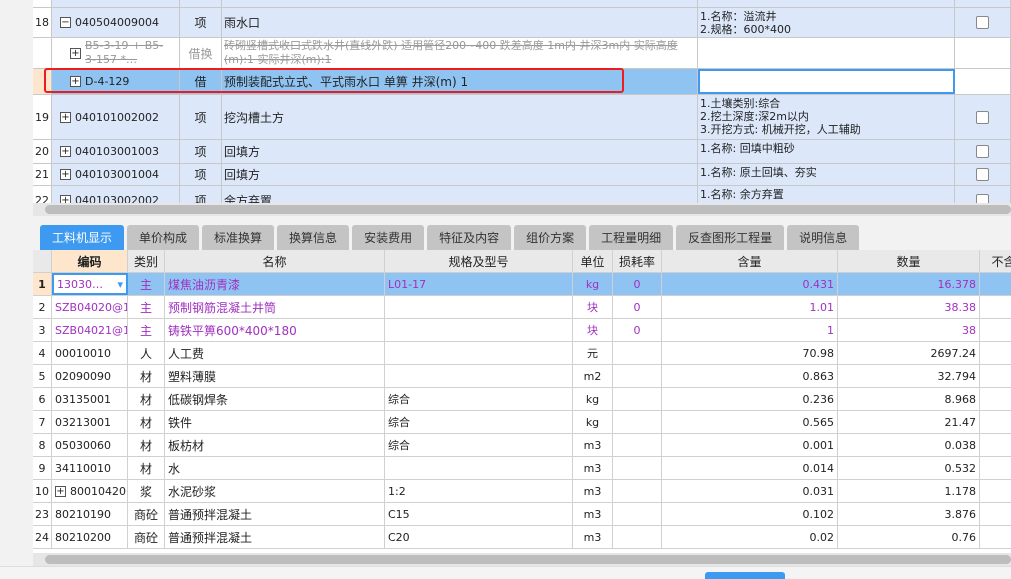 This screenshot has height=579, width=1011. What do you see at coordinates (42, 468) in the screenshot?
I see `row-number: 9` at bounding box center [42, 468].